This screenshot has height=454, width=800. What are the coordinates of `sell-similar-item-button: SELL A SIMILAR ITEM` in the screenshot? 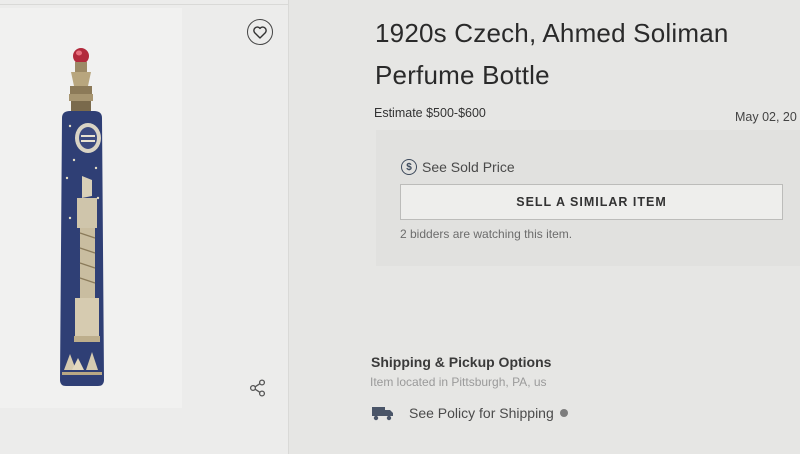 It's located at (591, 202).